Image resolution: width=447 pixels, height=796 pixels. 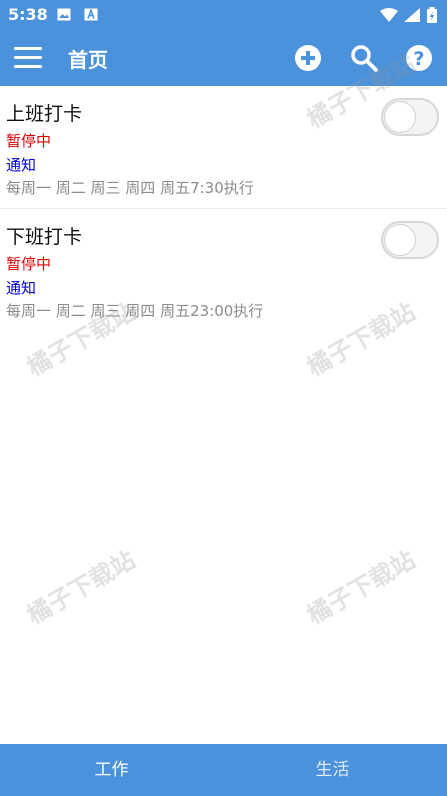 I want to click on app-notification-icon, so click(x=91, y=14).